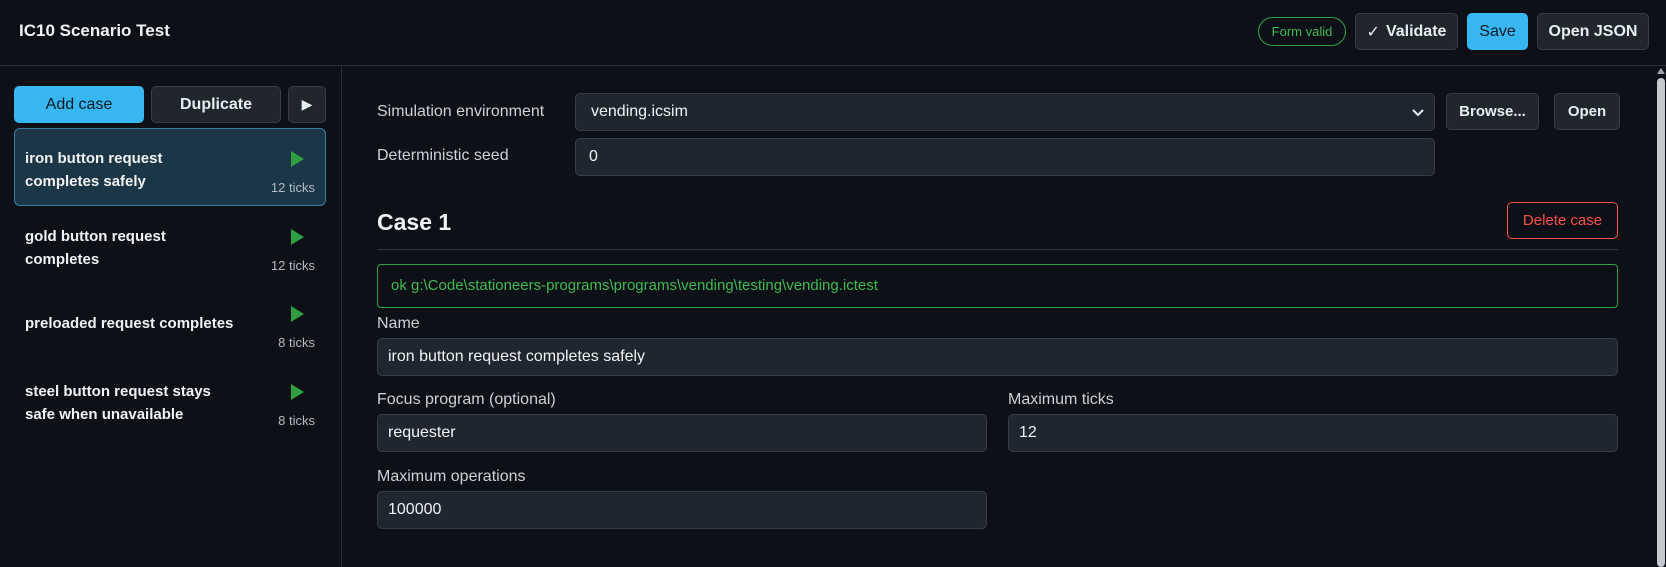 This screenshot has height=567, width=1666. What do you see at coordinates (129, 323) in the screenshot?
I see `case-title: preloaded request completes` at bounding box center [129, 323].